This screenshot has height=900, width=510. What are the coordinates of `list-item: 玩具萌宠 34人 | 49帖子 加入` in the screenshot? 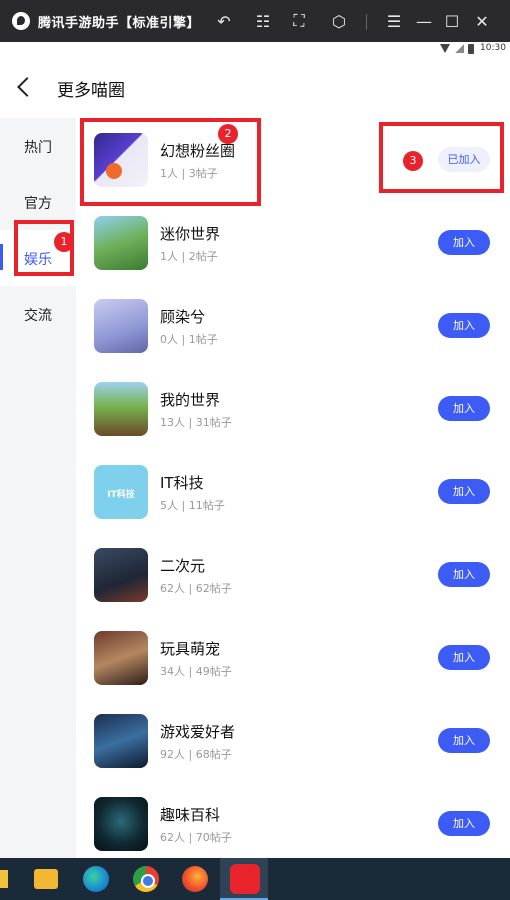 It's located at (293, 657).